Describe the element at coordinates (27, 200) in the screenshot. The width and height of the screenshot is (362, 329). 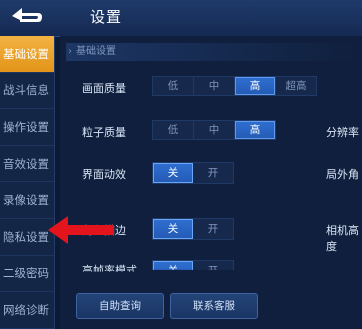
I see `sidebar-item-recording: 录像设置` at that location.